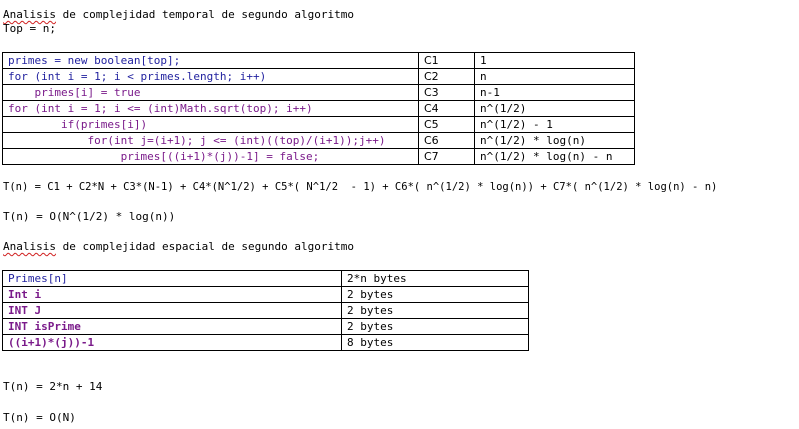  I want to click on table-row: ((i+1)*(j))-1 8 bytes, so click(265, 342).